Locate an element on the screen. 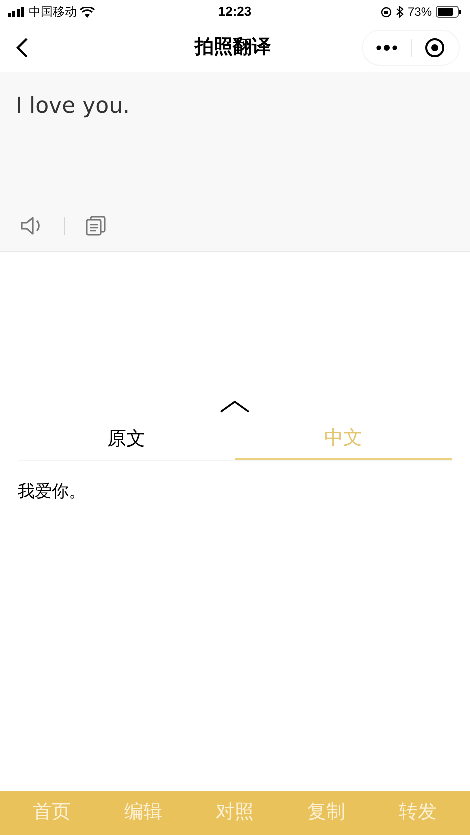 This screenshot has width=470, height=835. bluetooth-icon is located at coordinates (400, 12).